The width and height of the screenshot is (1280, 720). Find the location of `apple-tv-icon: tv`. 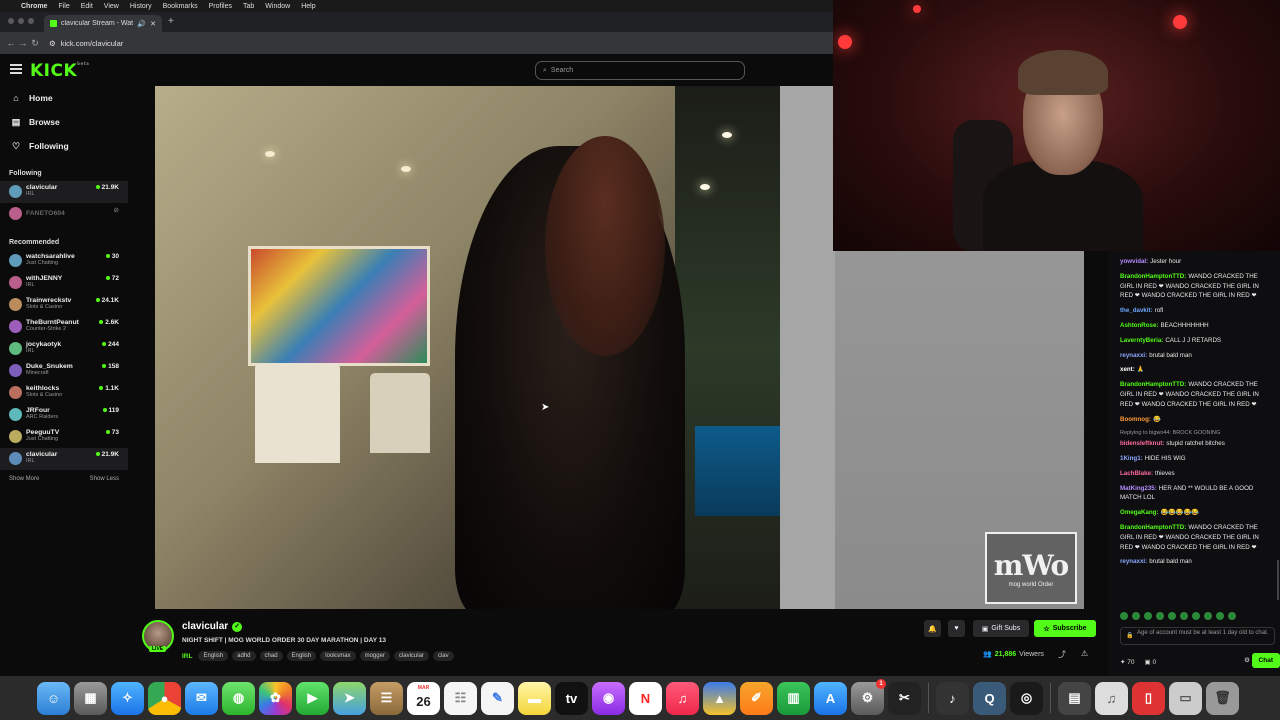

apple-tv-icon: tv is located at coordinates (571, 698).